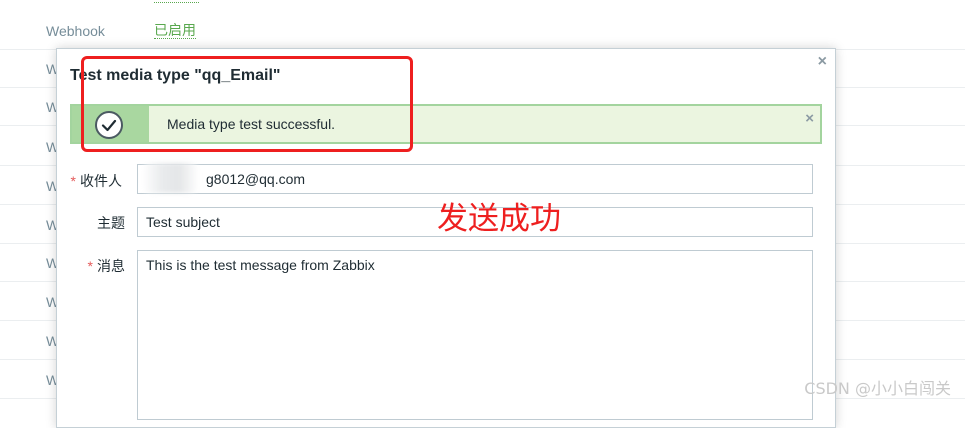  What do you see at coordinates (256, 179) in the screenshot?
I see `recipient-value: g8012@qq.com` at bounding box center [256, 179].